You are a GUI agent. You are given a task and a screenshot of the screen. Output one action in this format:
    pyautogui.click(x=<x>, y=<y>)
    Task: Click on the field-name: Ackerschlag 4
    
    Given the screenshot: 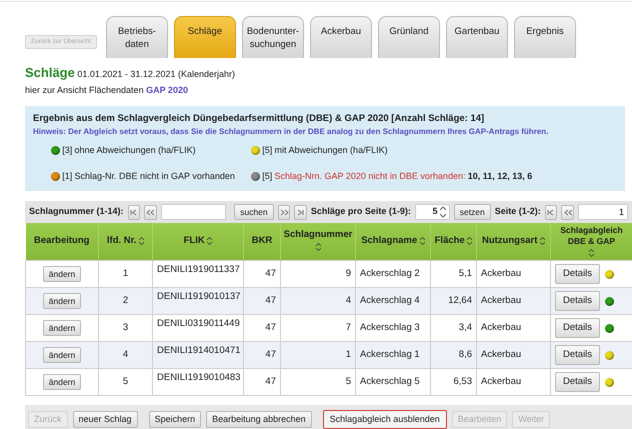 What is the action you would take?
    pyautogui.click(x=390, y=300)
    